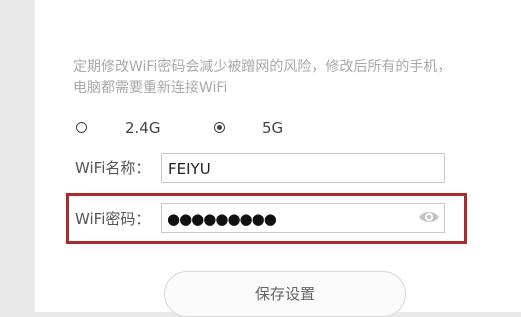  I want to click on eye-icon, so click(429, 219).